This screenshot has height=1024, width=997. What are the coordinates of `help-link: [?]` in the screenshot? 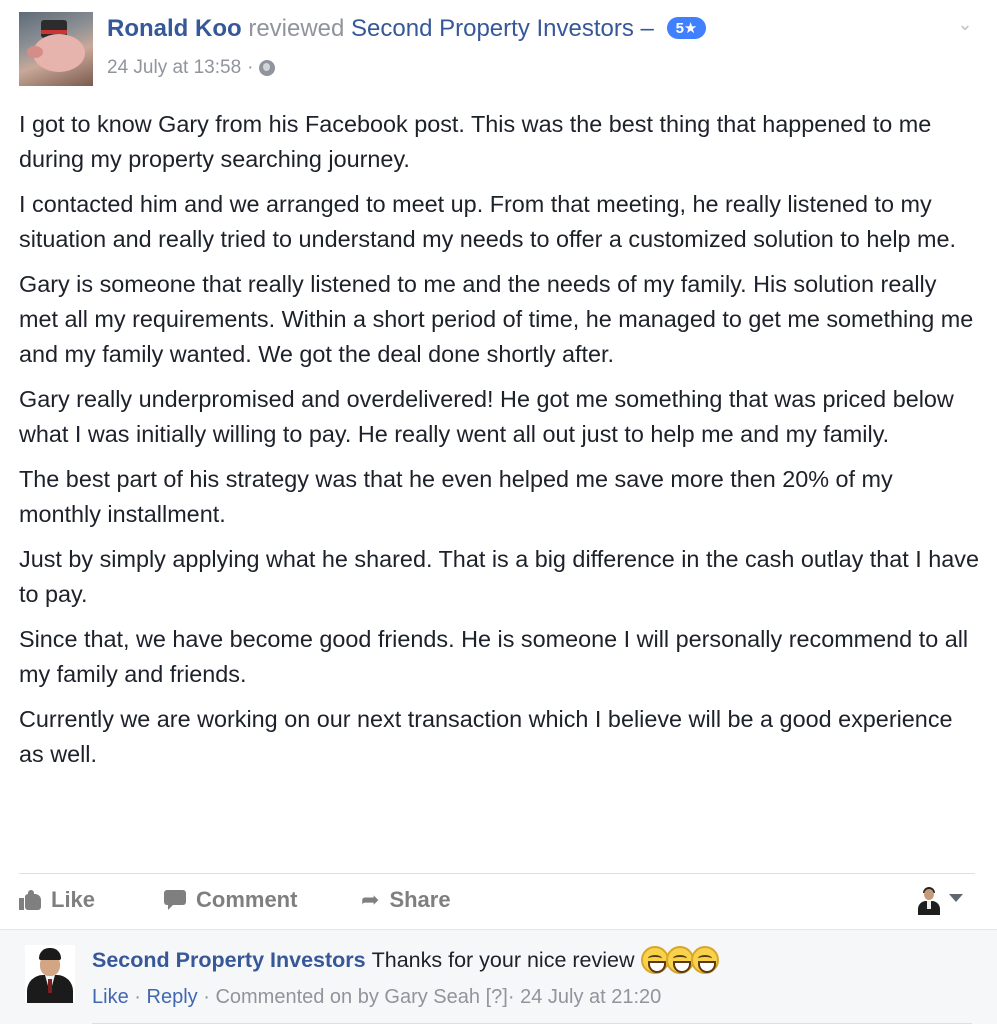 It's located at (497, 997).